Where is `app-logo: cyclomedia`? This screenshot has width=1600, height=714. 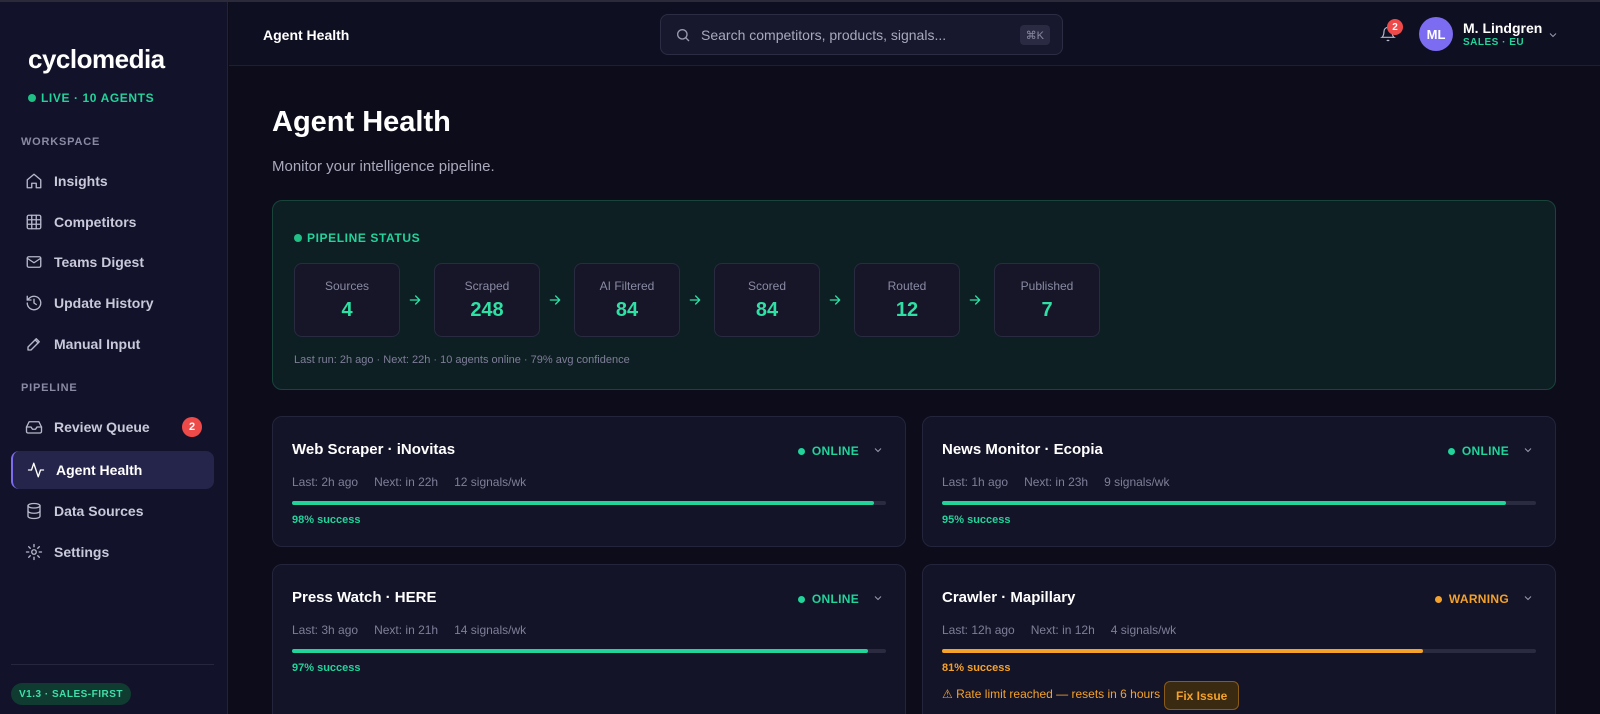
app-logo: cyclomedia is located at coordinates (96, 59).